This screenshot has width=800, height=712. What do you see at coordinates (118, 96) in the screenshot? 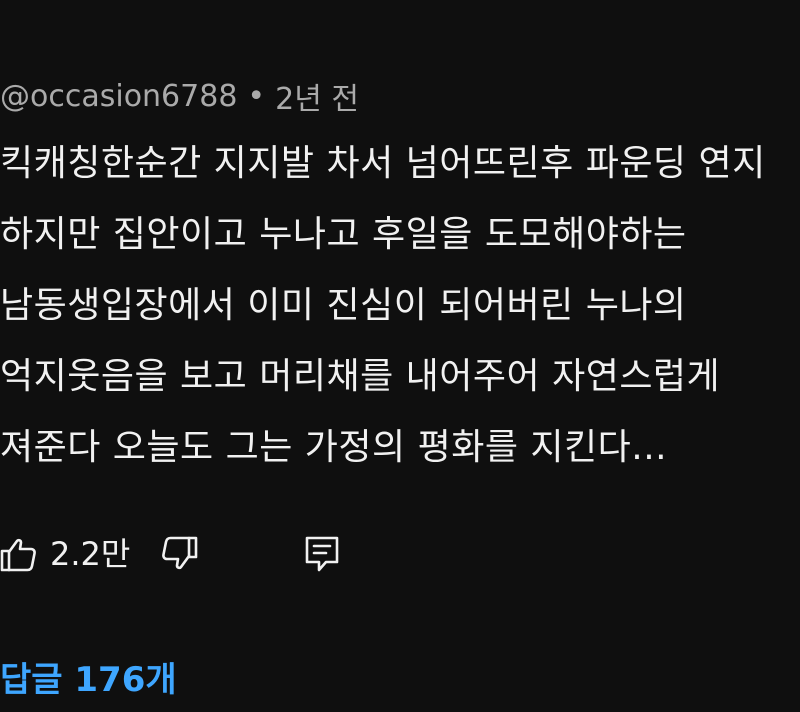
I see `author-handle: @occasion6788` at bounding box center [118, 96].